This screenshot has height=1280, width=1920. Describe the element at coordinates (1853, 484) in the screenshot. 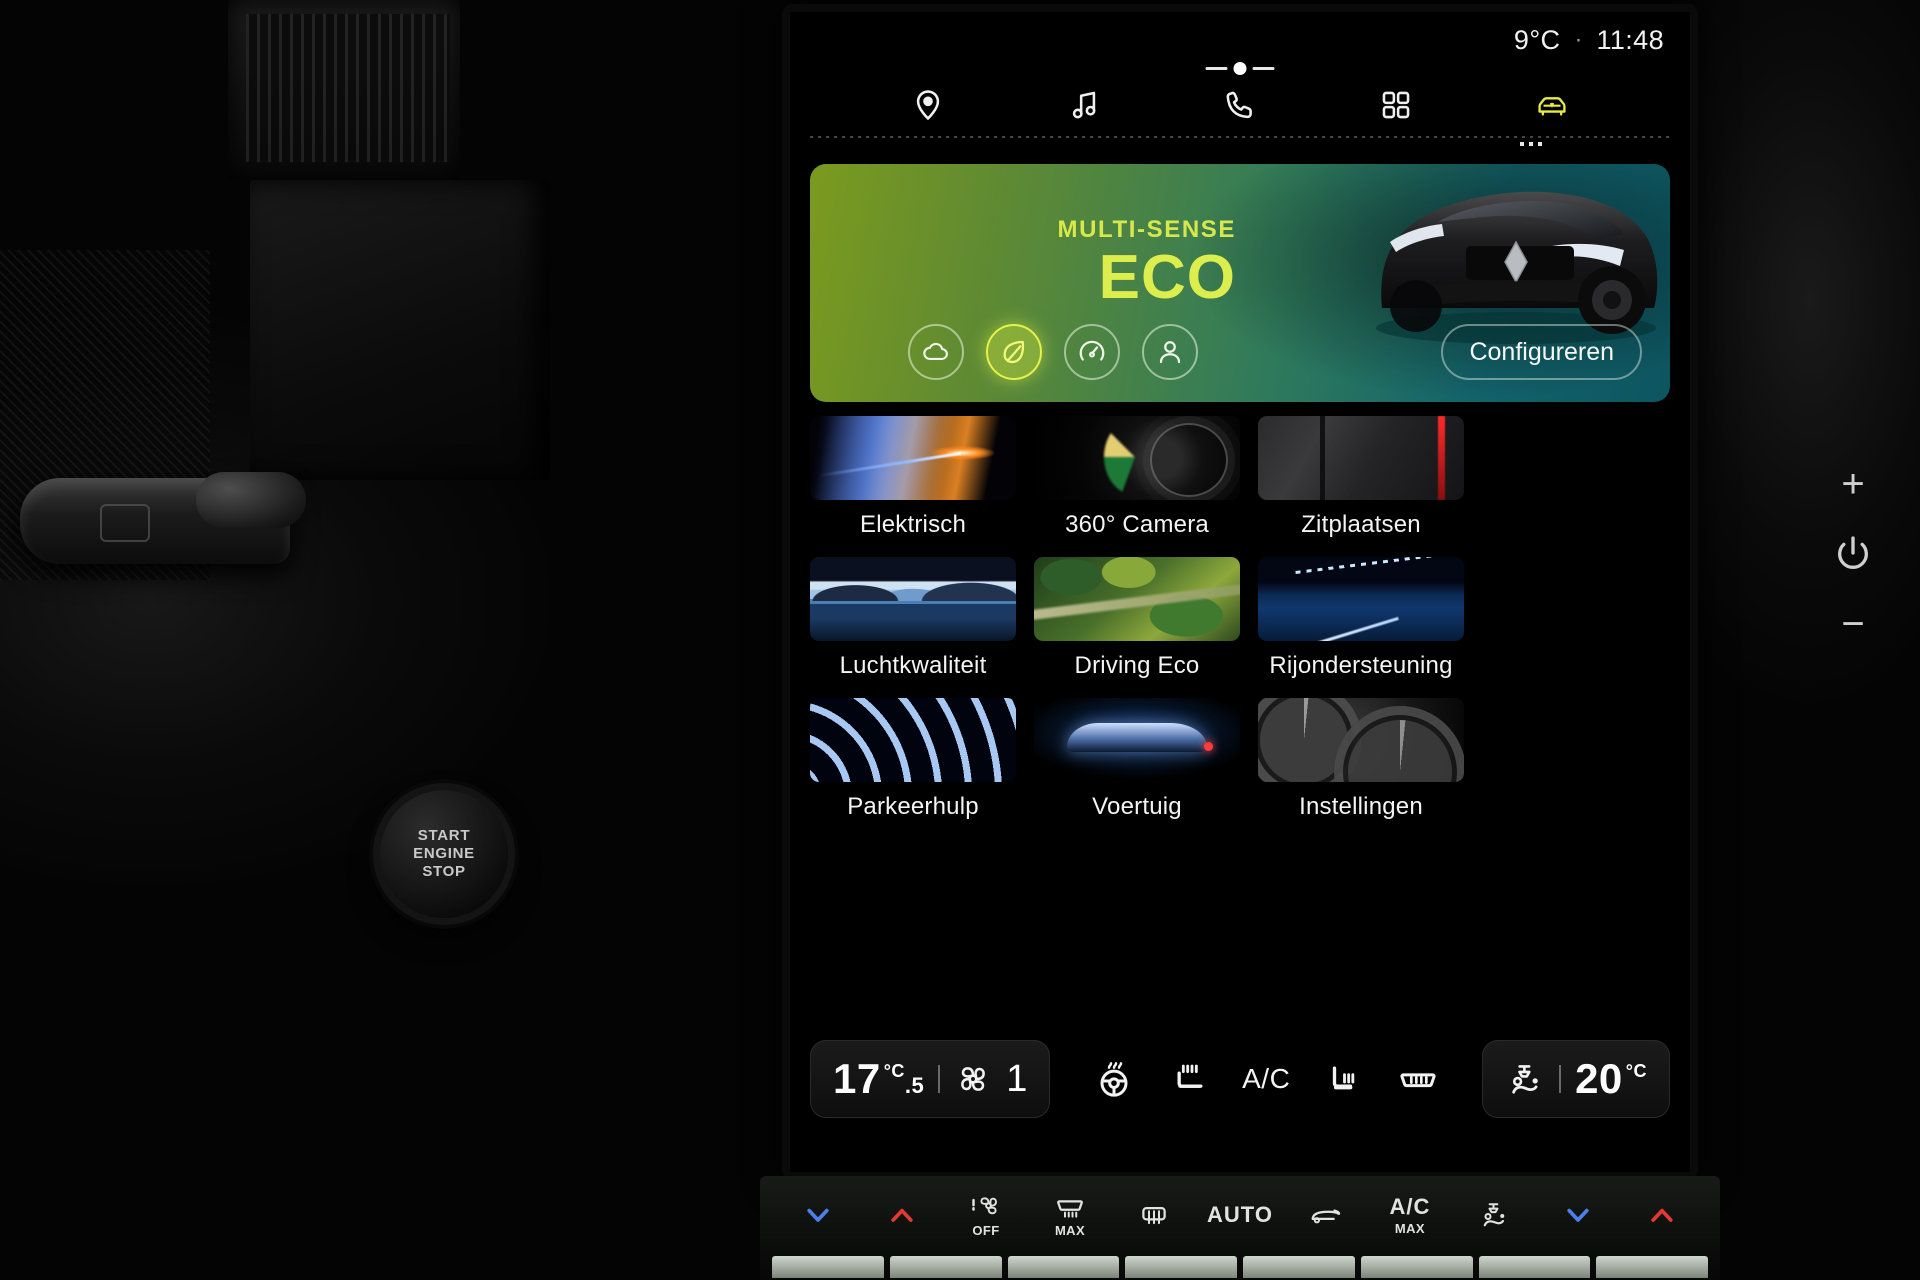

I see `volume-up-button: +` at that location.